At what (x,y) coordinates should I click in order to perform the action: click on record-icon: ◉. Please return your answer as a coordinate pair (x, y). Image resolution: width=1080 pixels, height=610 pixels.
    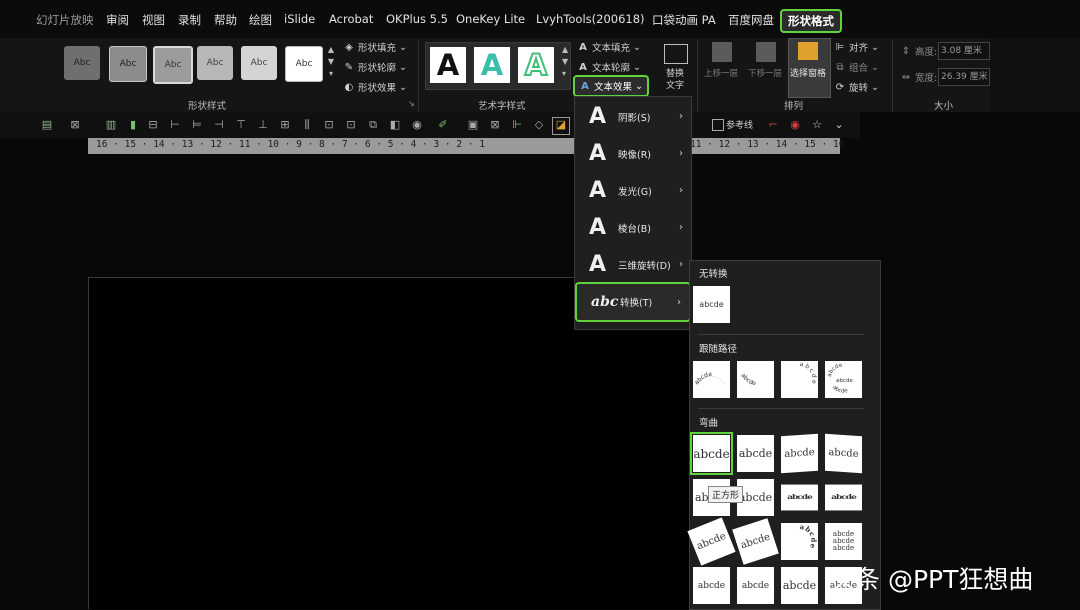
    Looking at the image, I should click on (795, 125).